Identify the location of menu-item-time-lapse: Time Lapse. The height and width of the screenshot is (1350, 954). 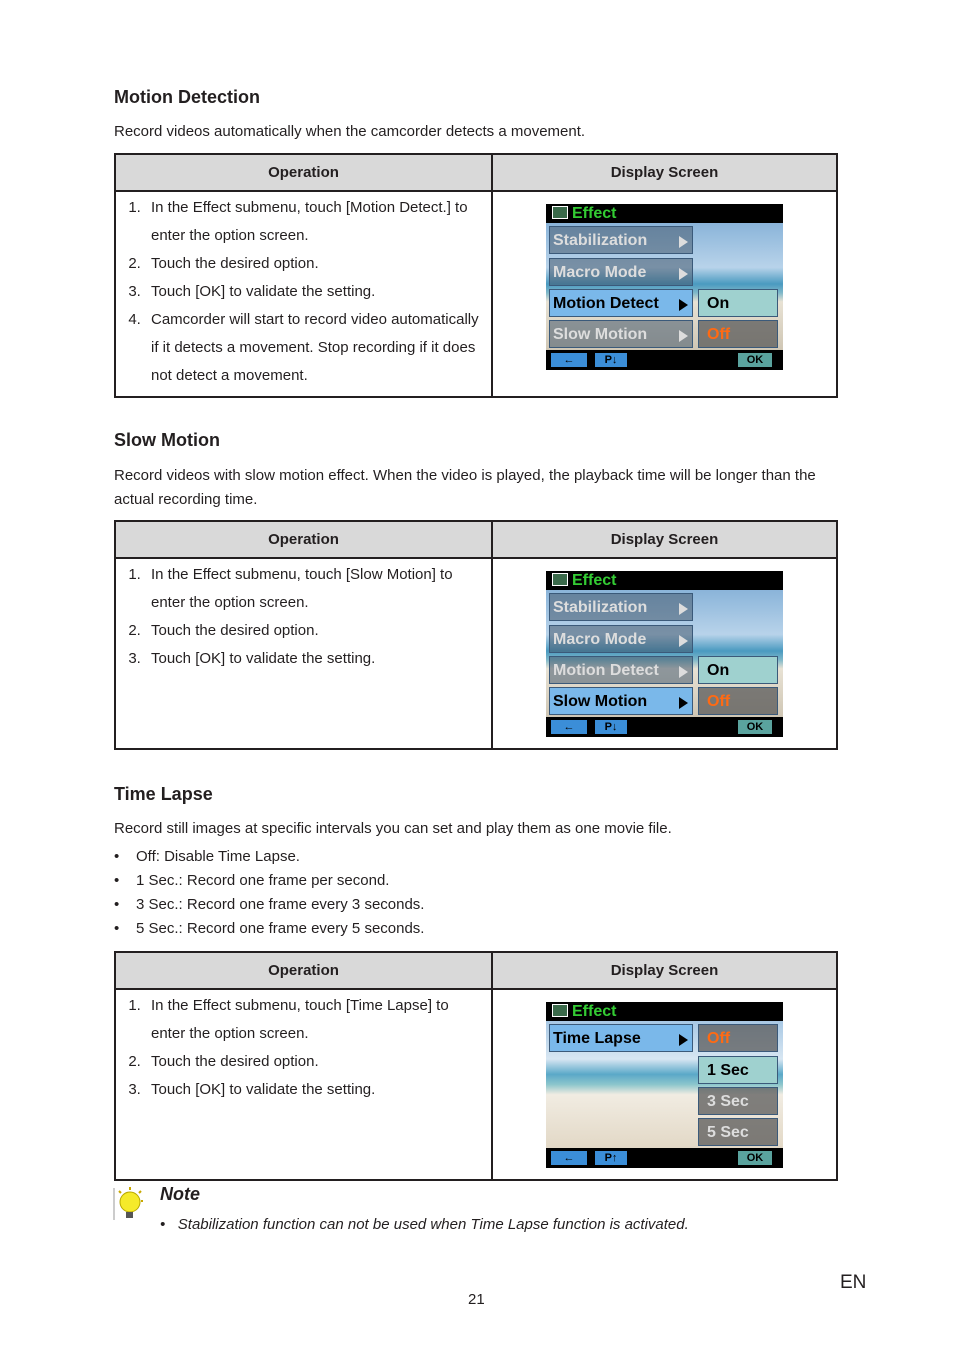
(621, 1038).